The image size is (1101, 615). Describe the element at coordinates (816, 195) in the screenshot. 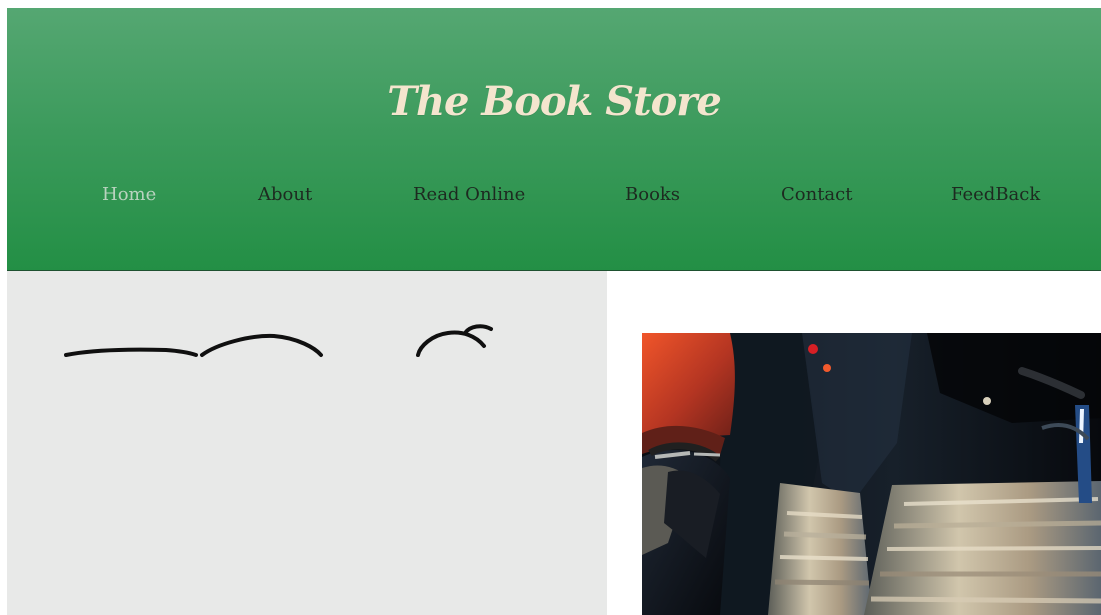

I see `nav-contact: Contact` at that location.